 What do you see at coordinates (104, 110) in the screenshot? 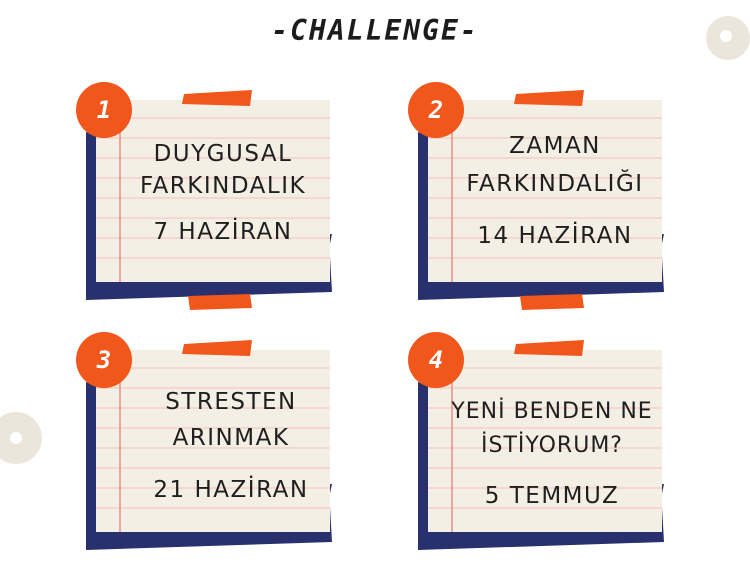
I see `number-badge: 1` at bounding box center [104, 110].